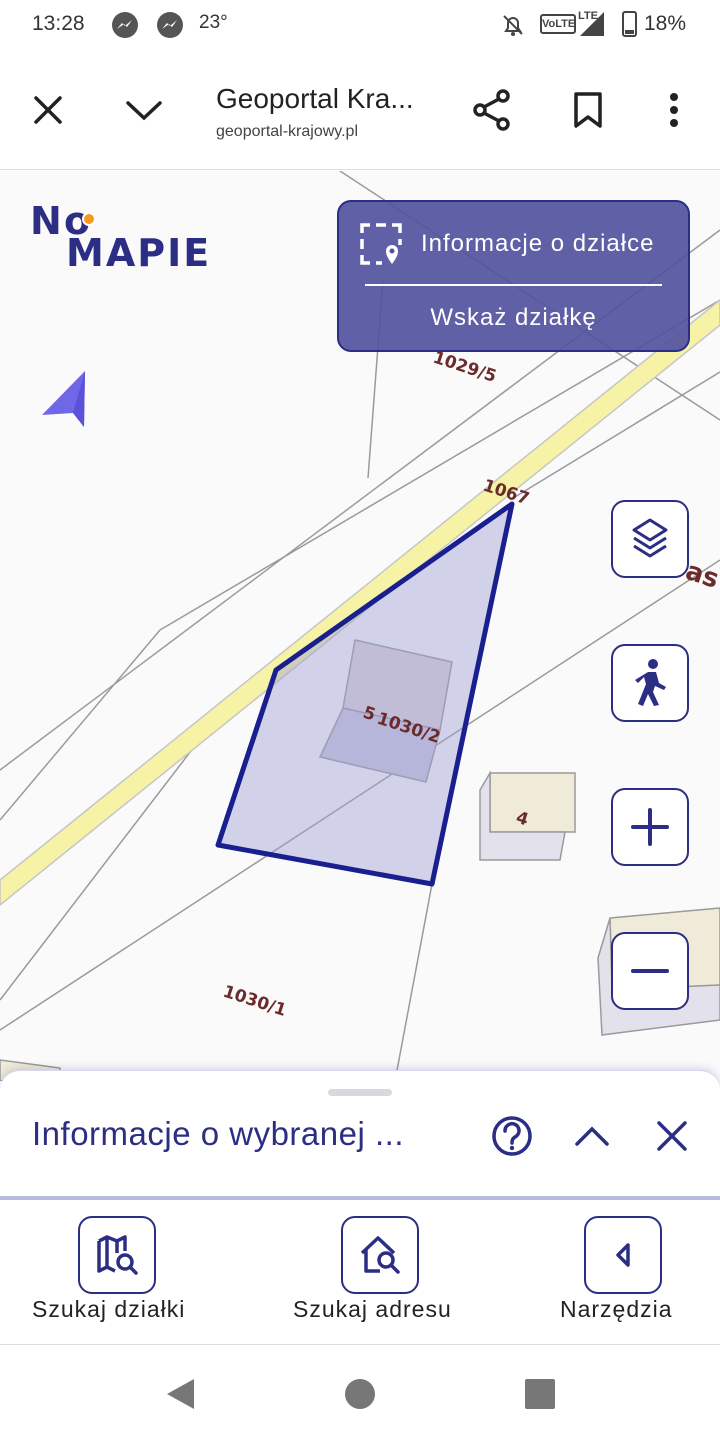 The image size is (720, 1440). Describe the element at coordinates (254, 1001) in the screenshot. I see `parcel-label: 1030/1` at that location.